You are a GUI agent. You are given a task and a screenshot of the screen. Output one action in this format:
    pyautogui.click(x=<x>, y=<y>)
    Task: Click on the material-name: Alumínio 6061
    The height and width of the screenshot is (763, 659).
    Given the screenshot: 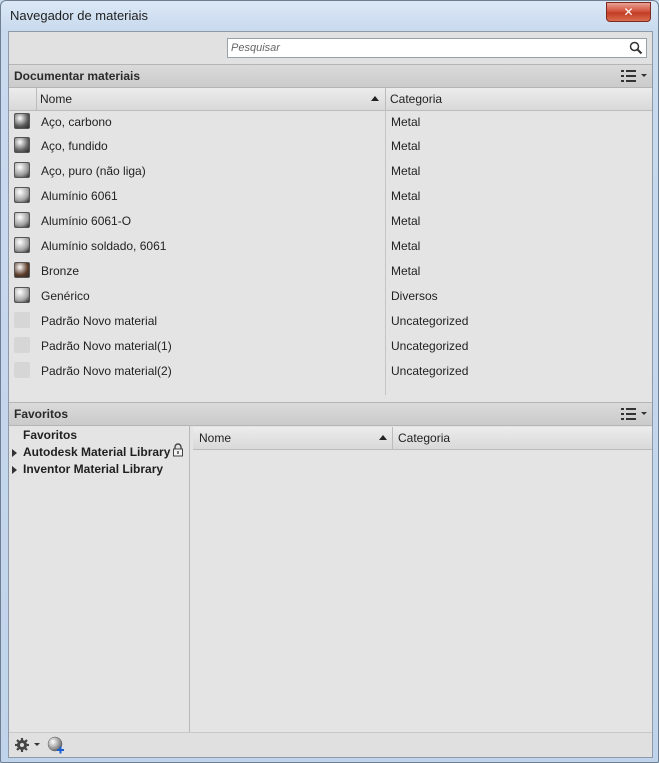 What is the action you would take?
    pyautogui.click(x=79, y=196)
    